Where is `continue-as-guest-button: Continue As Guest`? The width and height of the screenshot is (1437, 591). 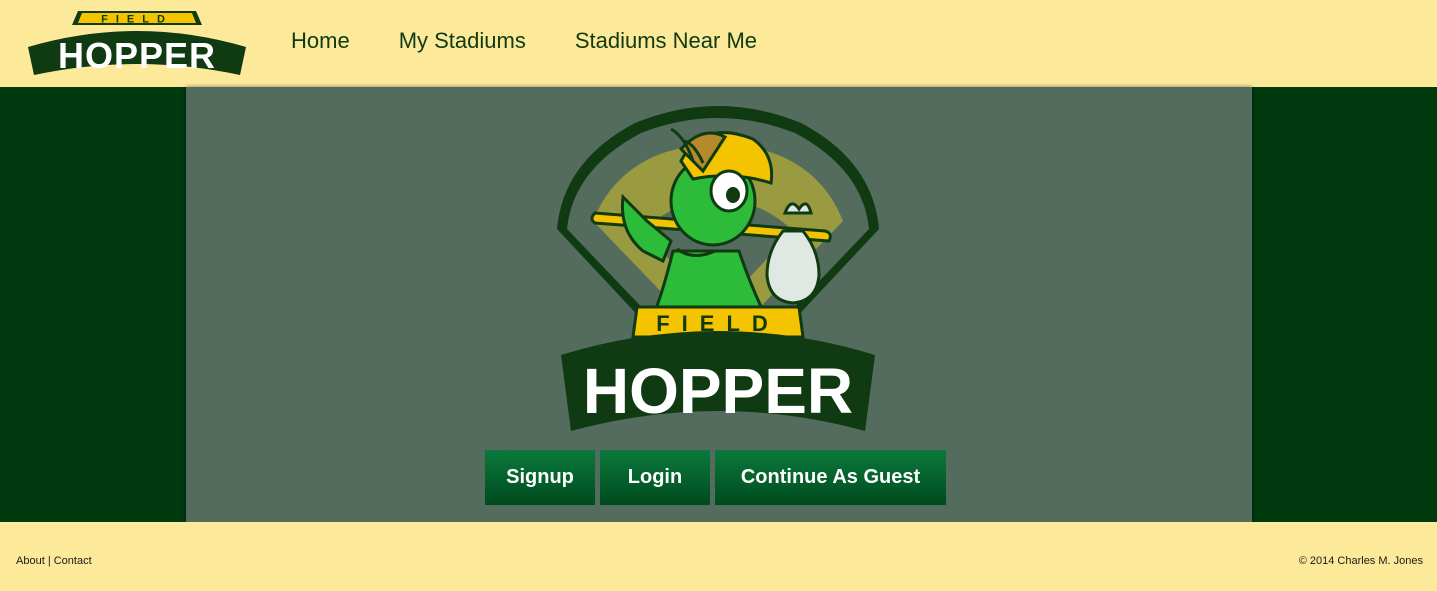
continue-as-guest-button: Continue As Guest is located at coordinates (830, 477).